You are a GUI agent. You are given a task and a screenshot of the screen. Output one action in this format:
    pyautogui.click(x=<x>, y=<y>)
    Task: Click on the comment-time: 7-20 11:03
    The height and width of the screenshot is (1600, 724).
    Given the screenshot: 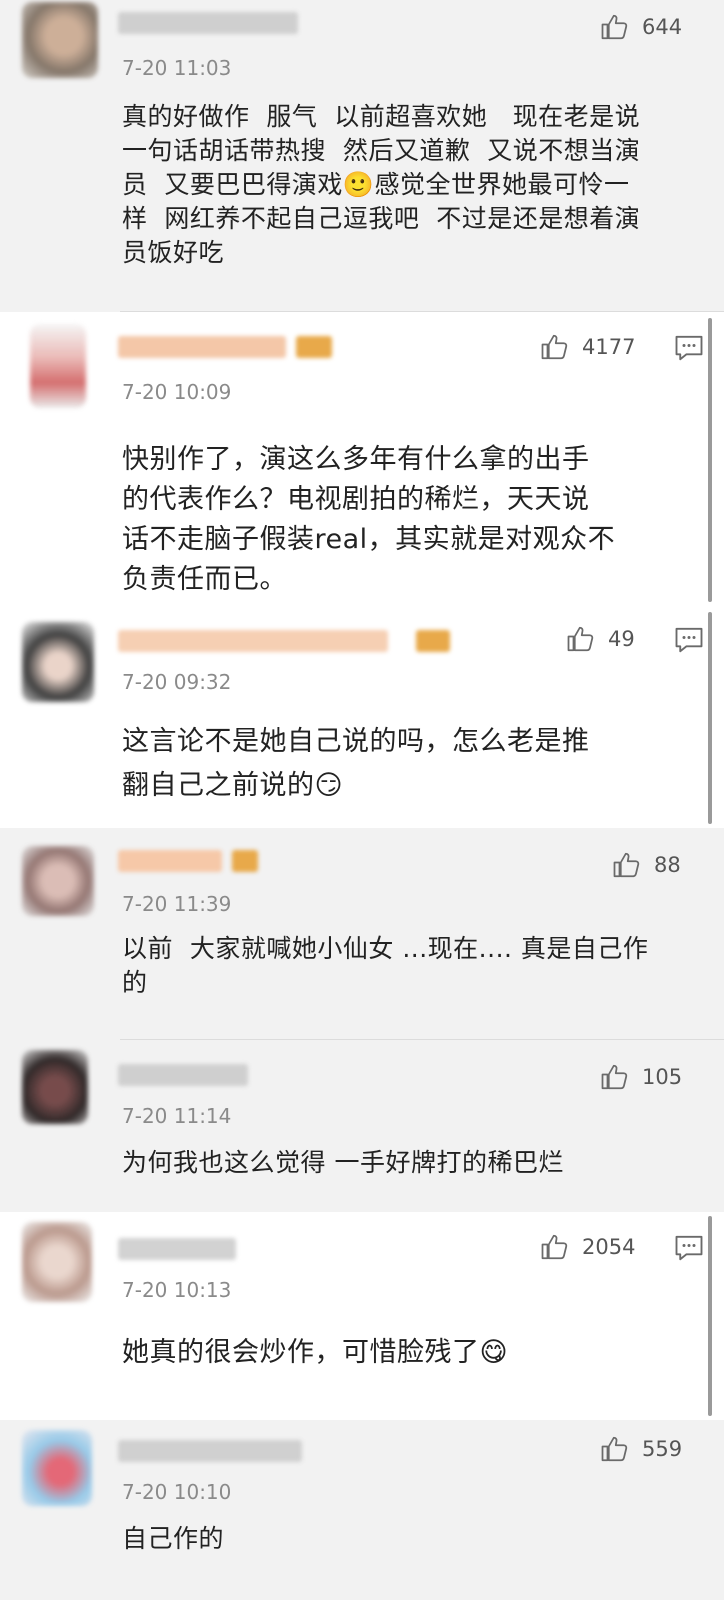 What is the action you would take?
    pyautogui.click(x=177, y=68)
    